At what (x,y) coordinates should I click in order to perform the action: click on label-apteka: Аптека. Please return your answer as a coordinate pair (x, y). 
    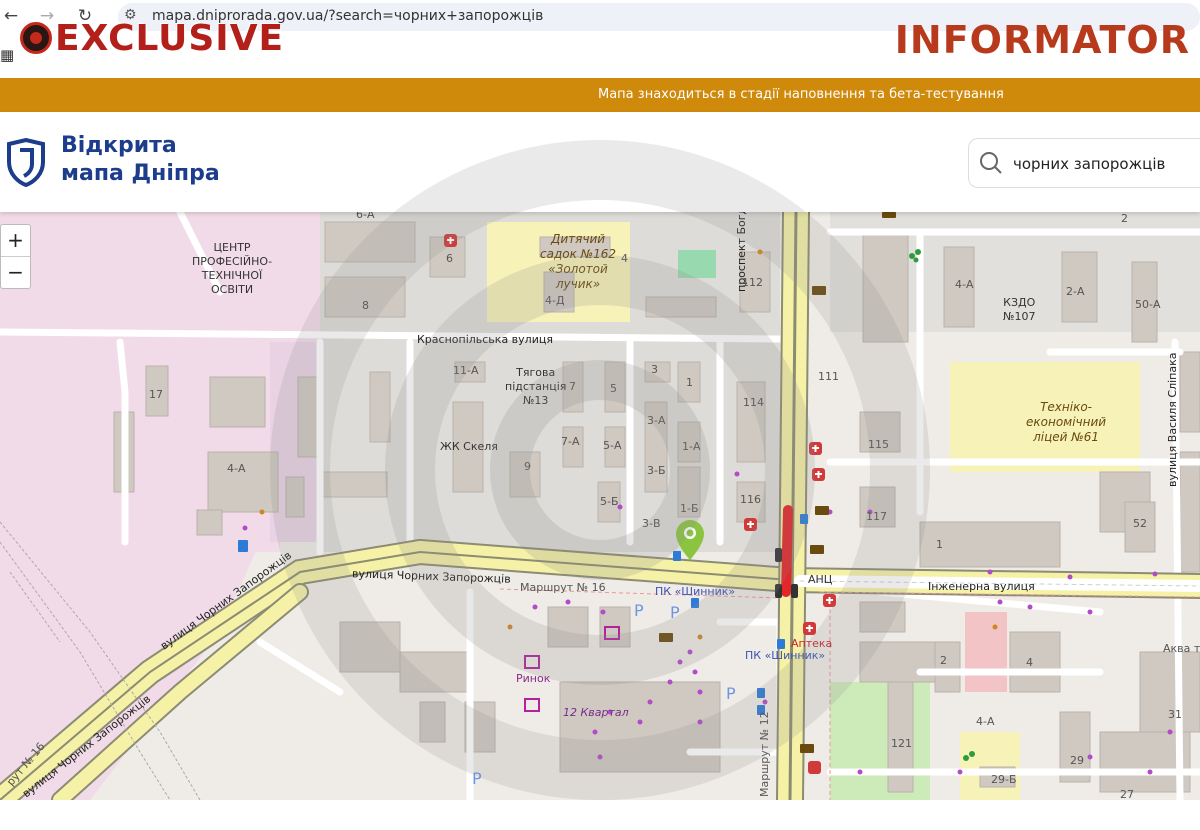
    Looking at the image, I should click on (812, 643).